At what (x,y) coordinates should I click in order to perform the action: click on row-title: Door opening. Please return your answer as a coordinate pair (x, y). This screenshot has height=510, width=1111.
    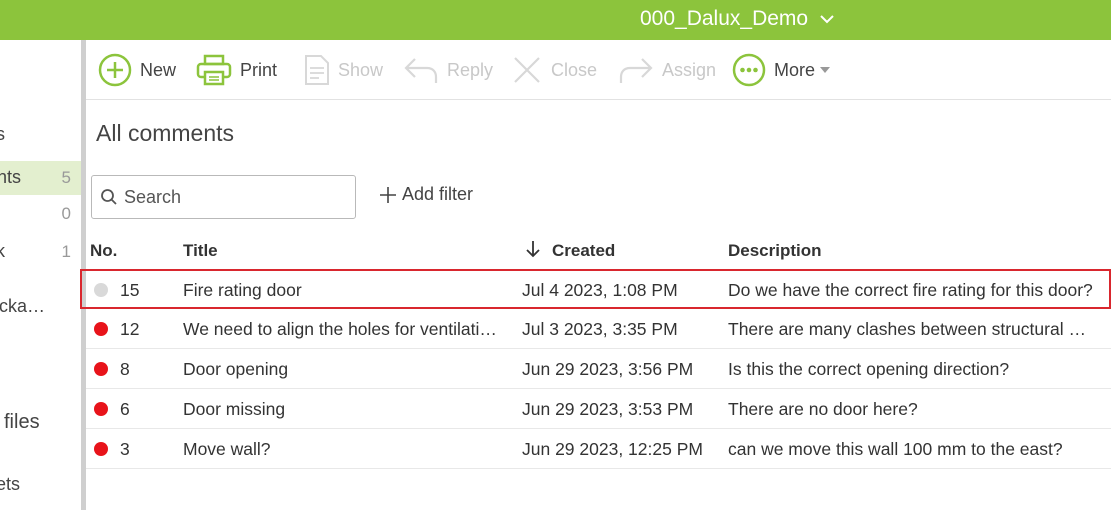
    Looking at the image, I should click on (236, 369).